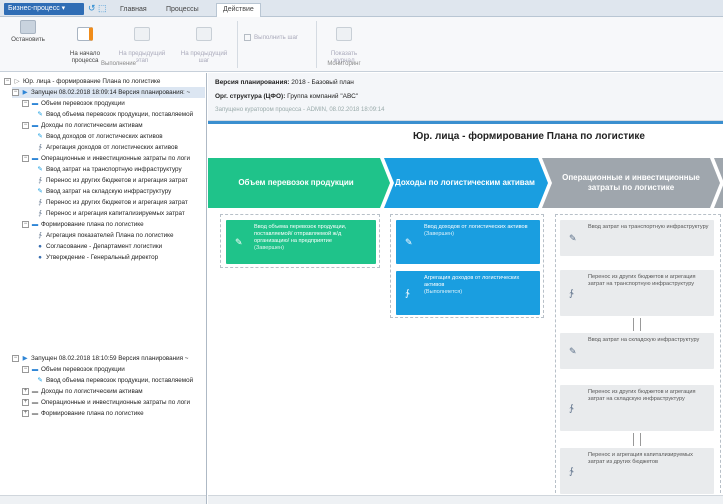 The image size is (723, 504). I want to click on do-step-button: Выполнить шаг, so click(279, 37).